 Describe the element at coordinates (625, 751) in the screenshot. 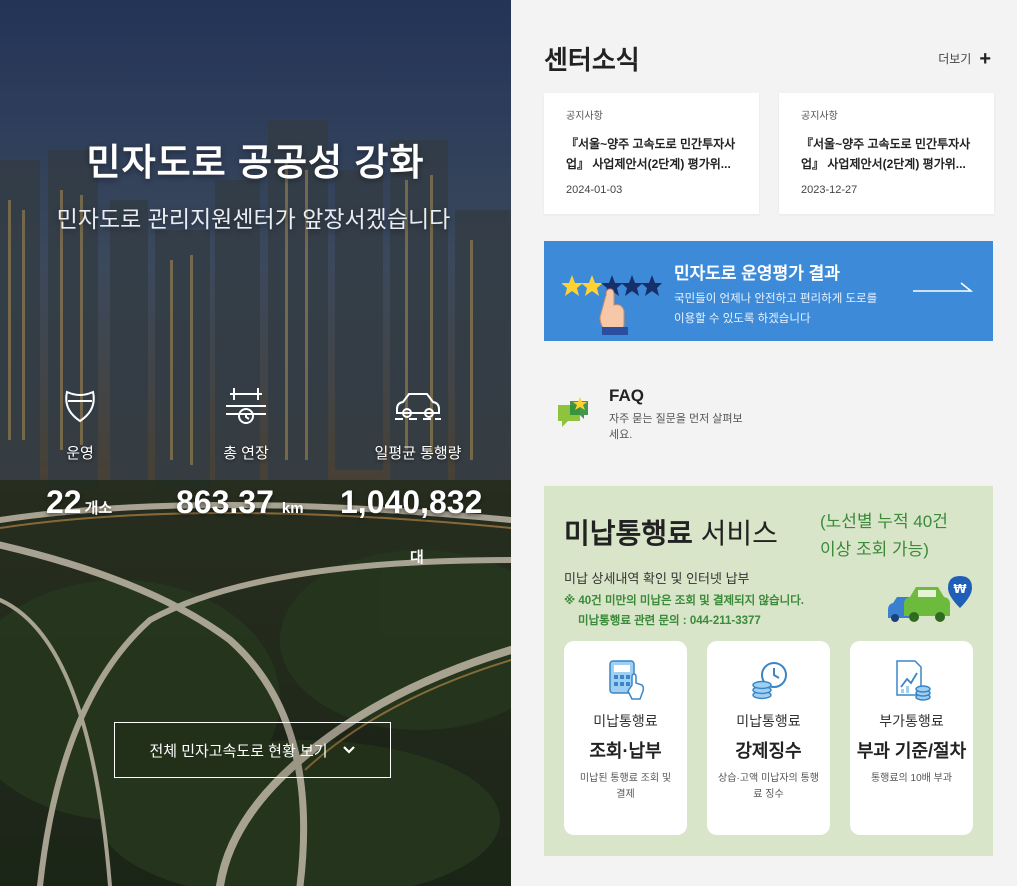

I see `card-title: 조회·납부` at that location.